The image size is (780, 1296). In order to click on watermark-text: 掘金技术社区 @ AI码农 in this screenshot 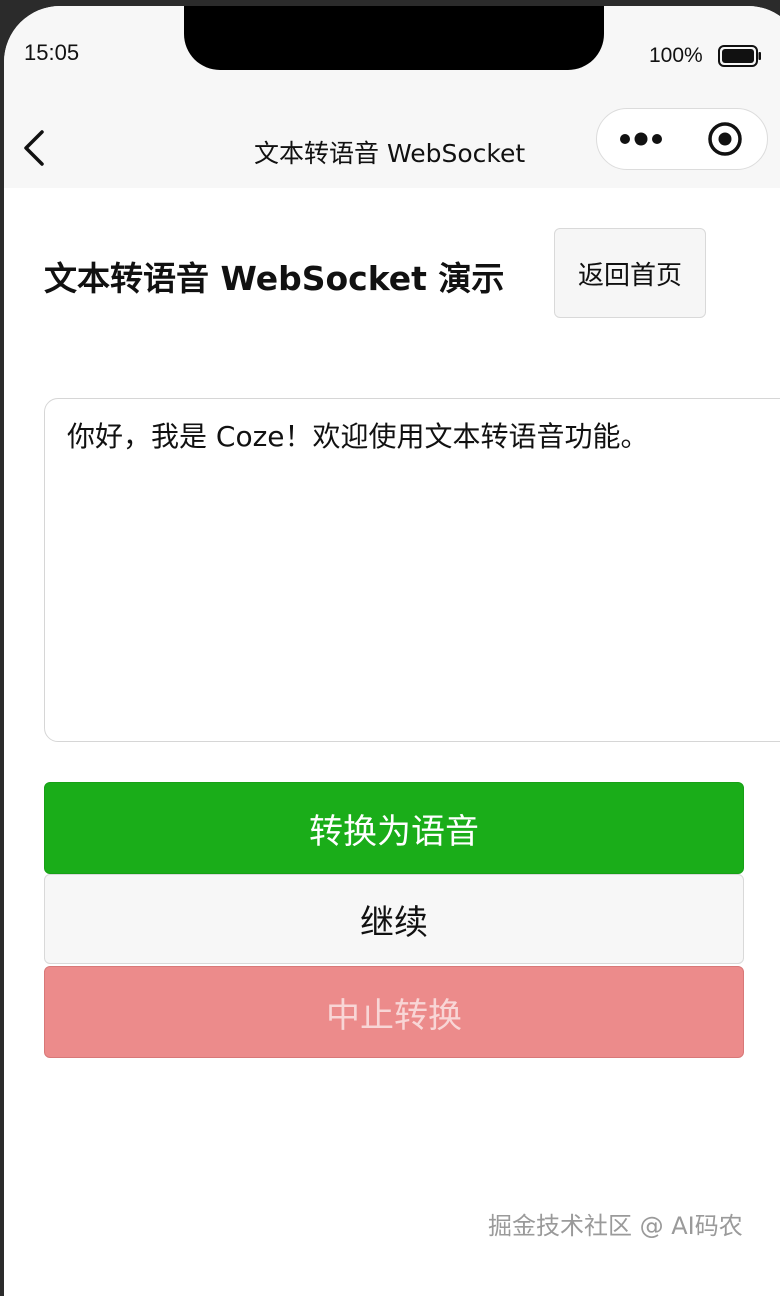, I will do `click(615, 1226)`.